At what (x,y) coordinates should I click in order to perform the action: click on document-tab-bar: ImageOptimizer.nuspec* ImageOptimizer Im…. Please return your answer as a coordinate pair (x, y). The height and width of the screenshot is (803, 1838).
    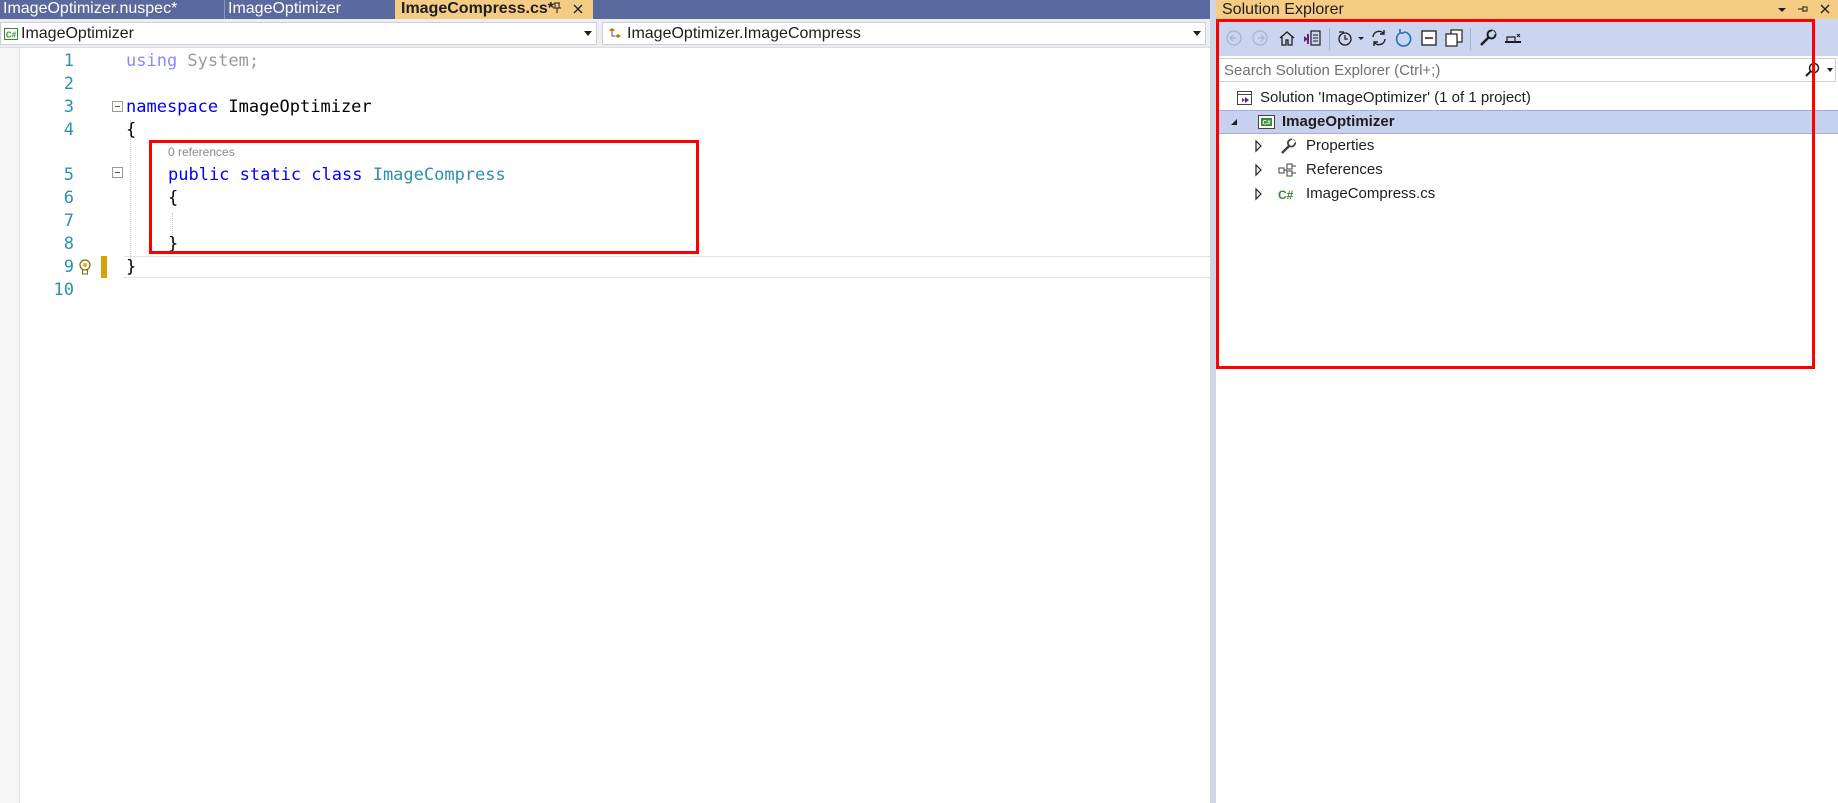
    Looking at the image, I should click on (605, 9).